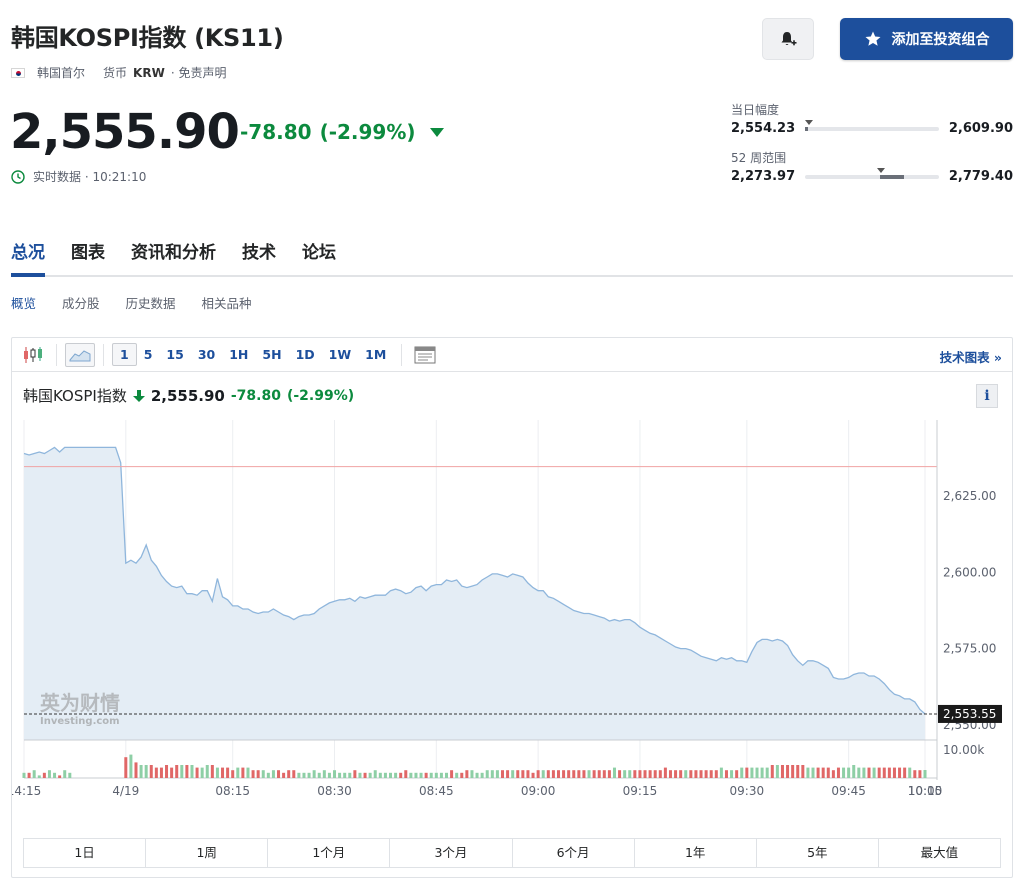 Image resolution: width=1024 pixels, height=885 pixels. What do you see at coordinates (28, 250) in the screenshot?
I see `tab-overview: 总况` at bounding box center [28, 250].